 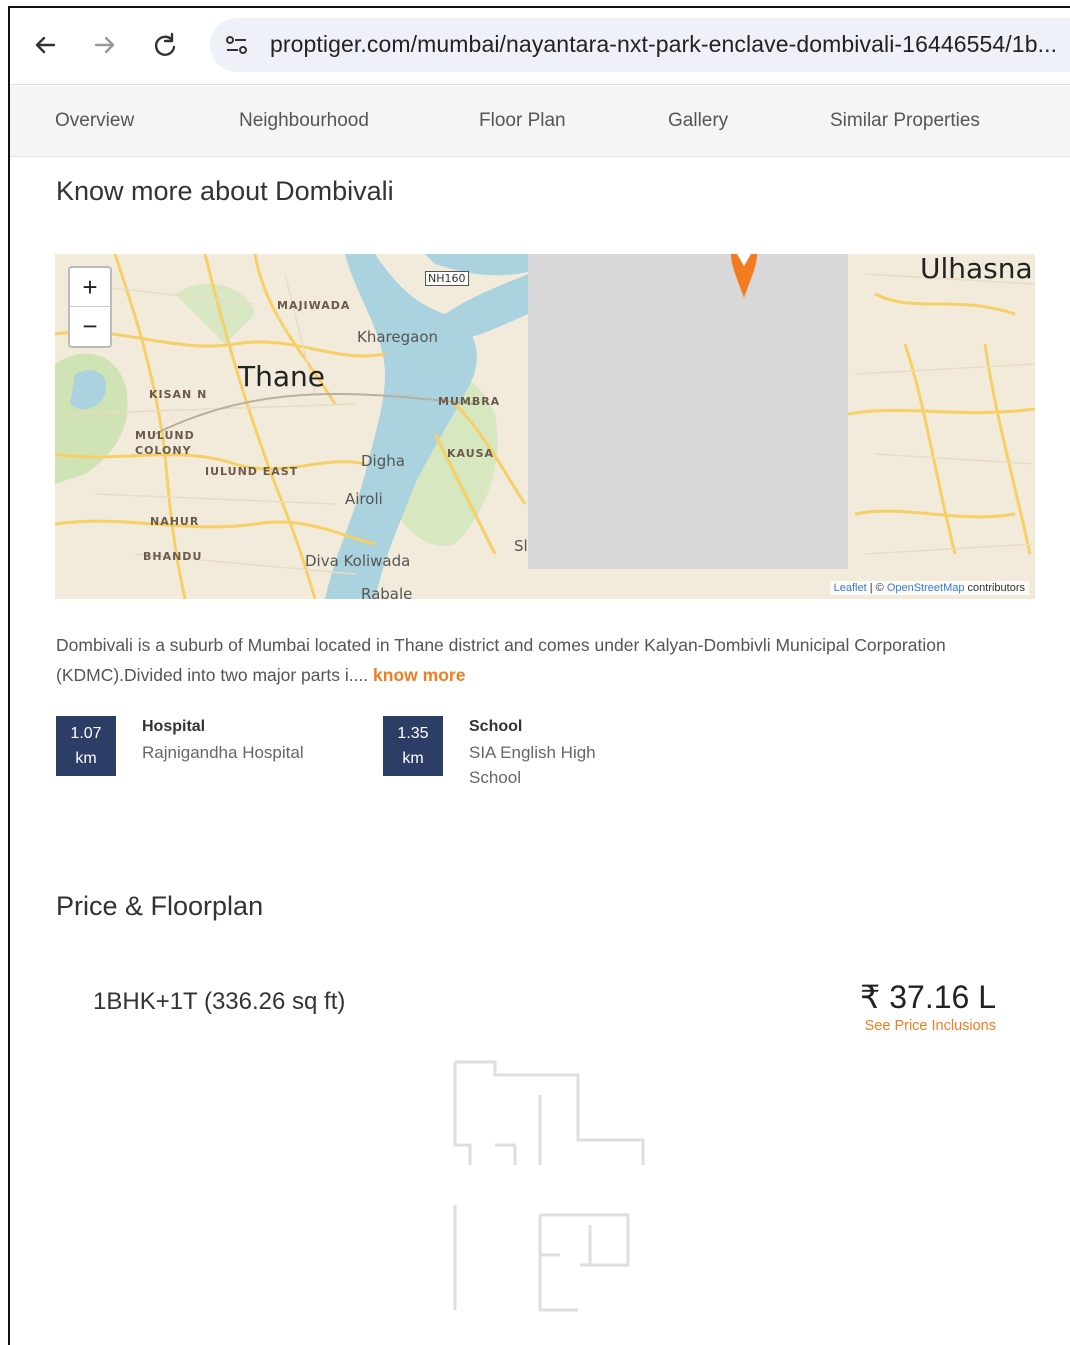 I want to click on see-price-inclusions-link: See Price Inclusions, so click(x=930, y=1026).